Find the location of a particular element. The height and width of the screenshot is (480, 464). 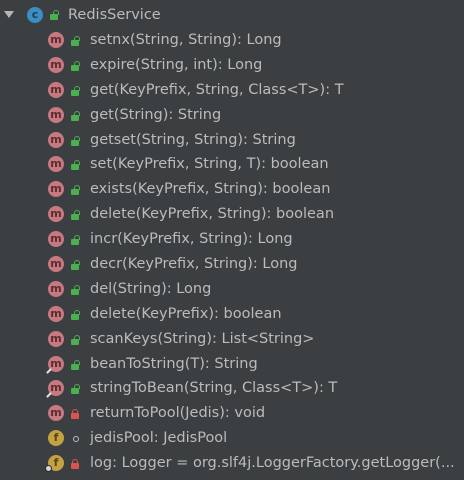

tree-item-method: m exists(KeyPrefix, String): boolean is located at coordinates (232, 189).